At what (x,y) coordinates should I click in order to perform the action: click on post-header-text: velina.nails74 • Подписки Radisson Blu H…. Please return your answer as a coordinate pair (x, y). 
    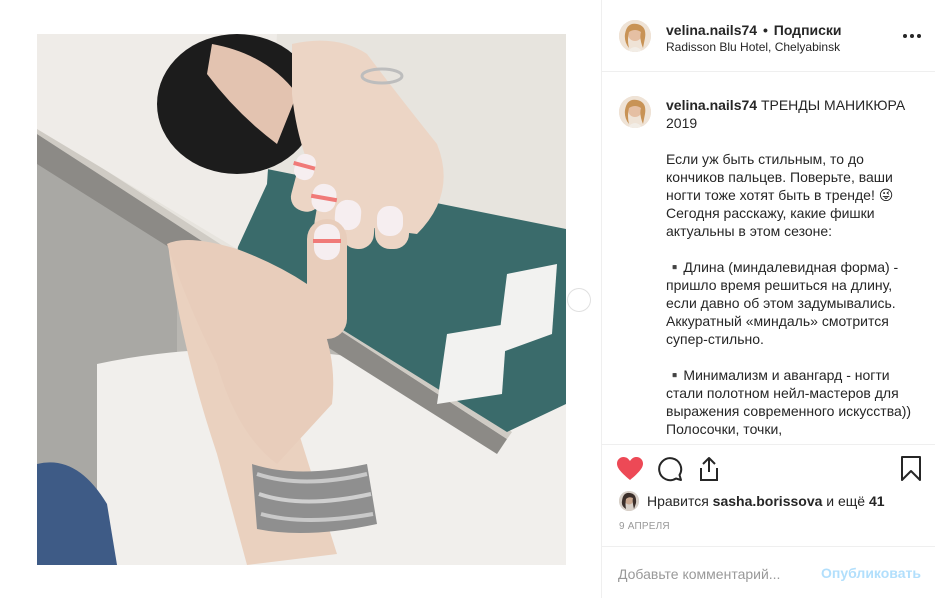
    Looking at the image, I should click on (781, 38).